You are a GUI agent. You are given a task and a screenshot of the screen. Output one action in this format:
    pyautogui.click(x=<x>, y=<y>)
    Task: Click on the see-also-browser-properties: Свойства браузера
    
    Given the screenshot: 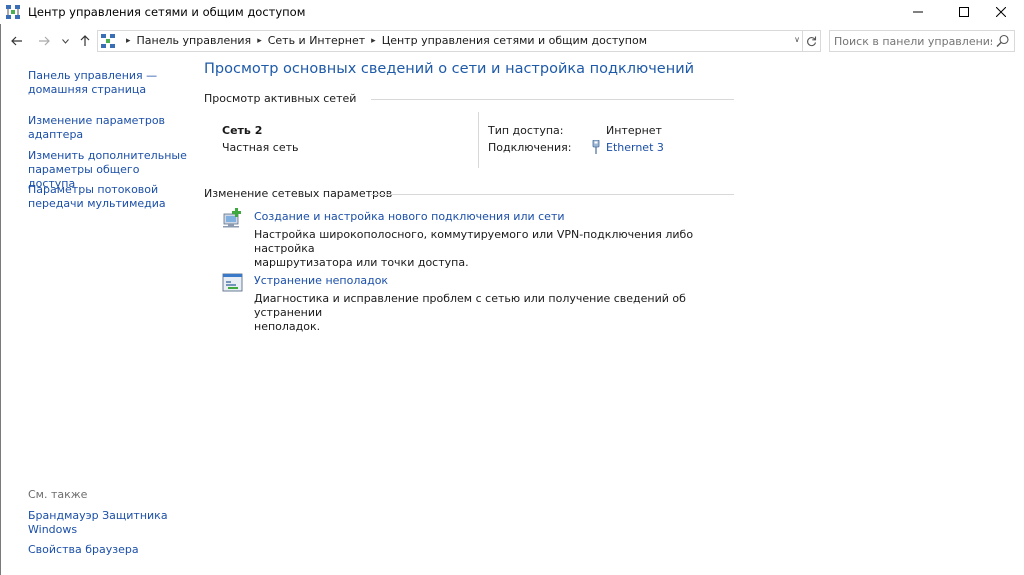 What is the action you would take?
    pyautogui.click(x=103, y=550)
    